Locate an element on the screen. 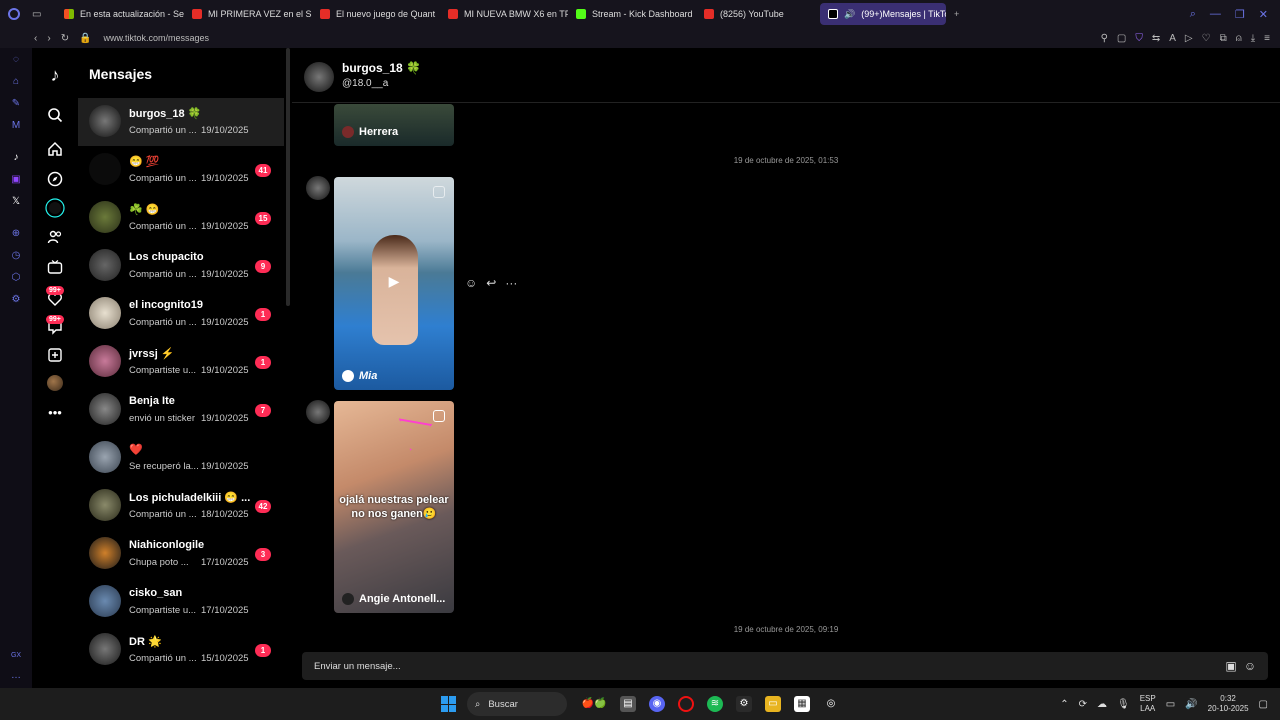  menu-icon: ≡ is located at coordinates (1267, 38).